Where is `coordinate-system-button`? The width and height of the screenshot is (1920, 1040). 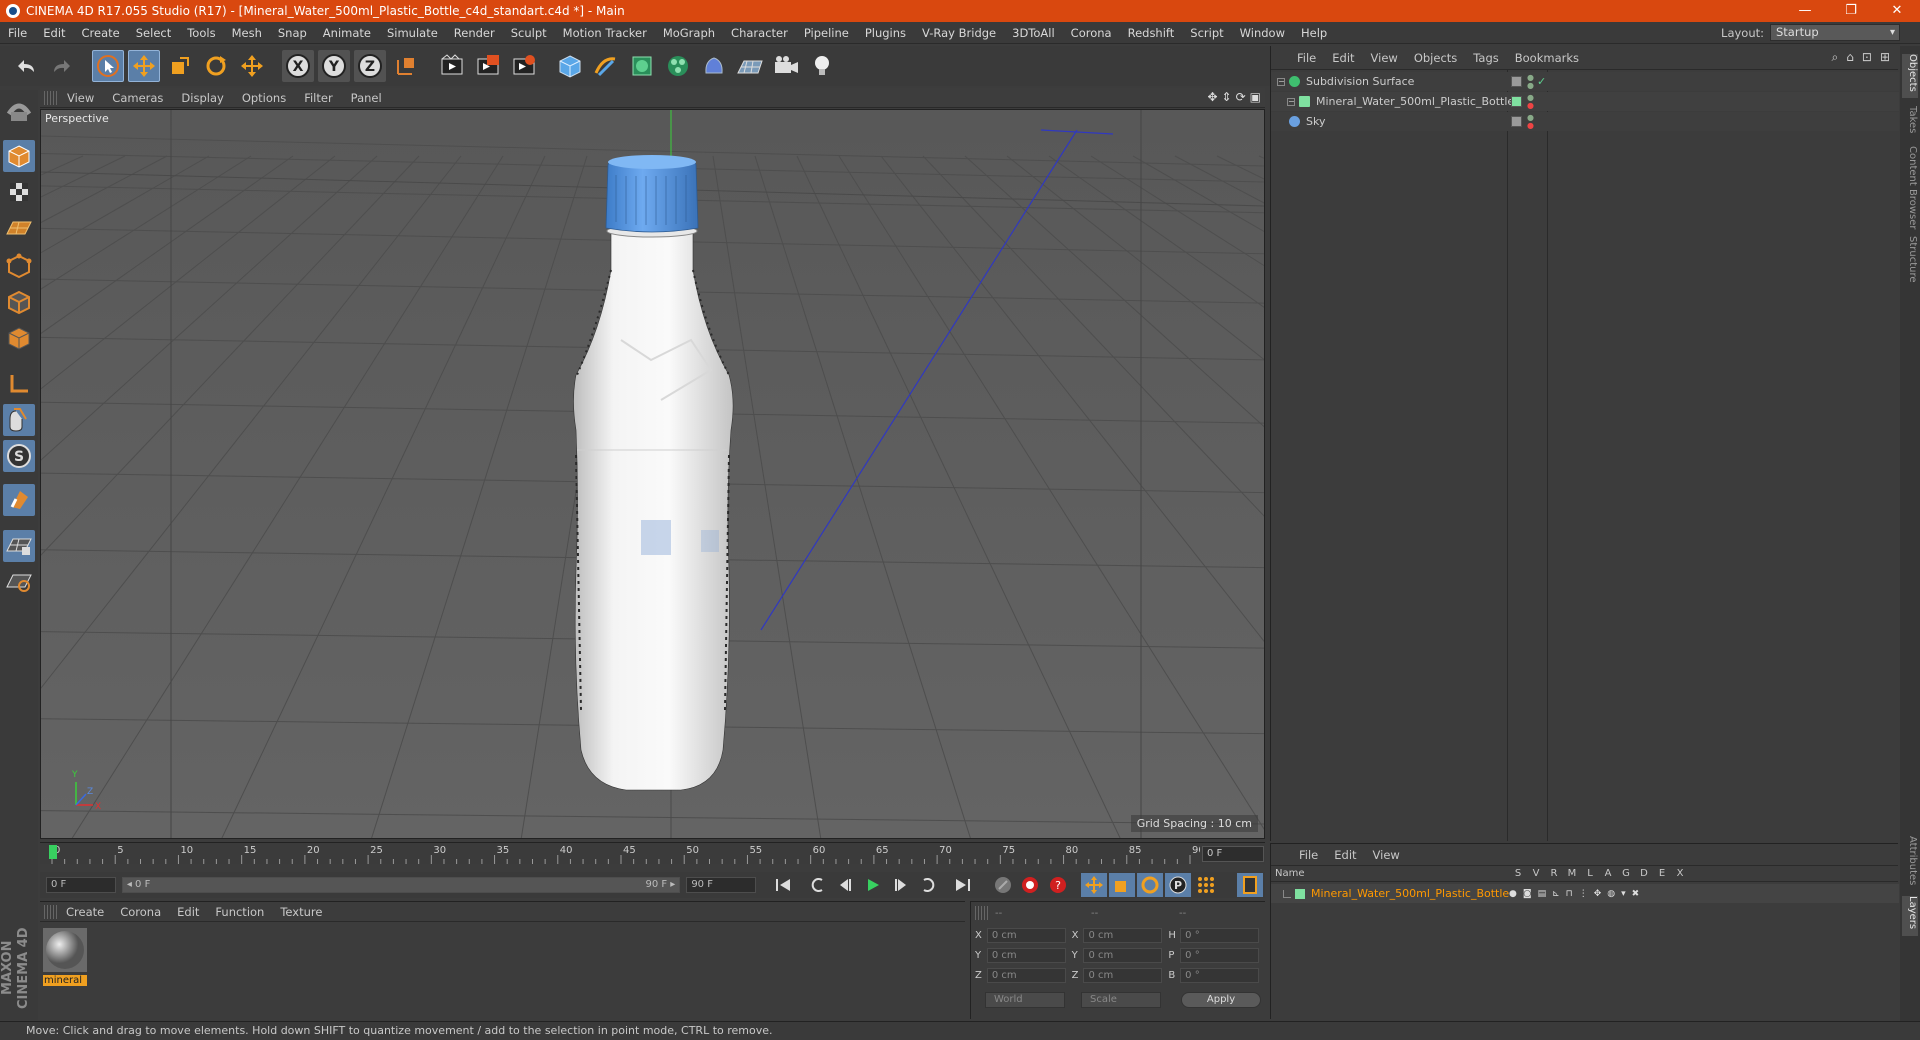
coordinate-system-button is located at coordinates (406, 66).